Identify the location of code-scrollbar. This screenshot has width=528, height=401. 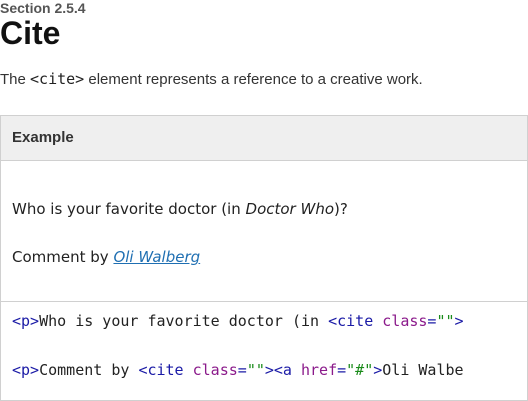
(264, 398).